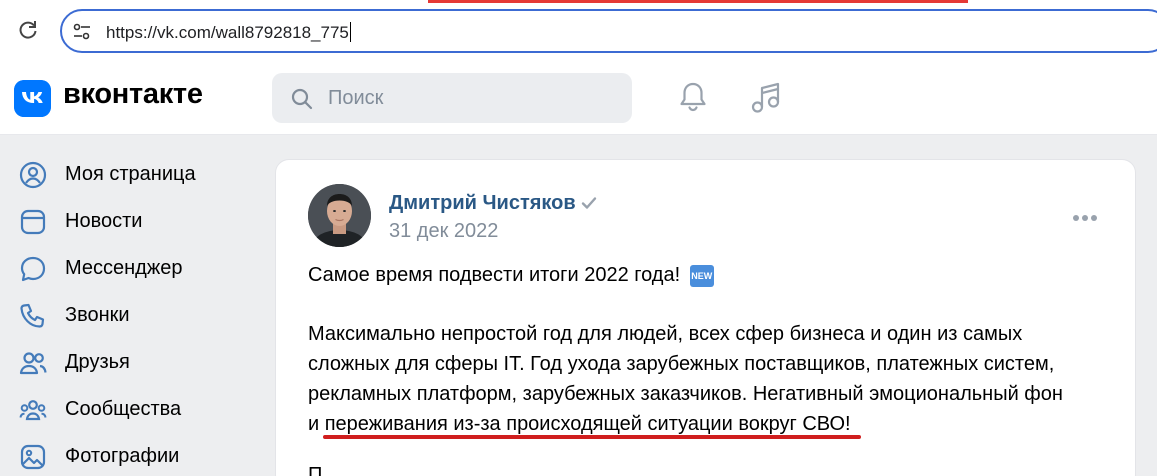 The width and height of the screenshot is (1157, 476). I want to click on search-box, so click(452, 98).